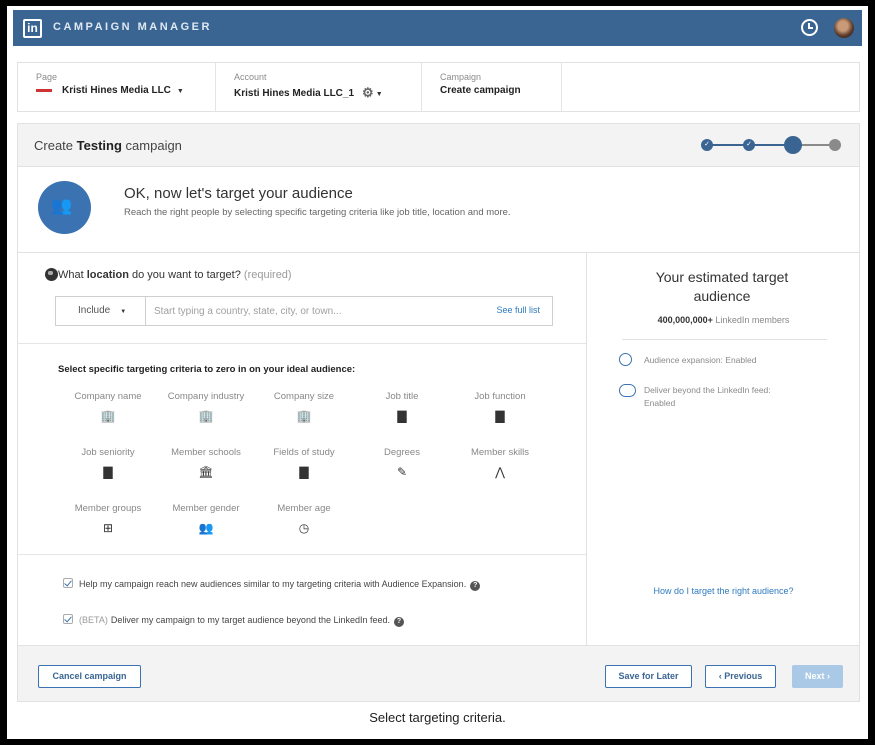  Describe the element at coordinates (817, 676) in the screenshot. I see `next-button: Next ›` at that location.